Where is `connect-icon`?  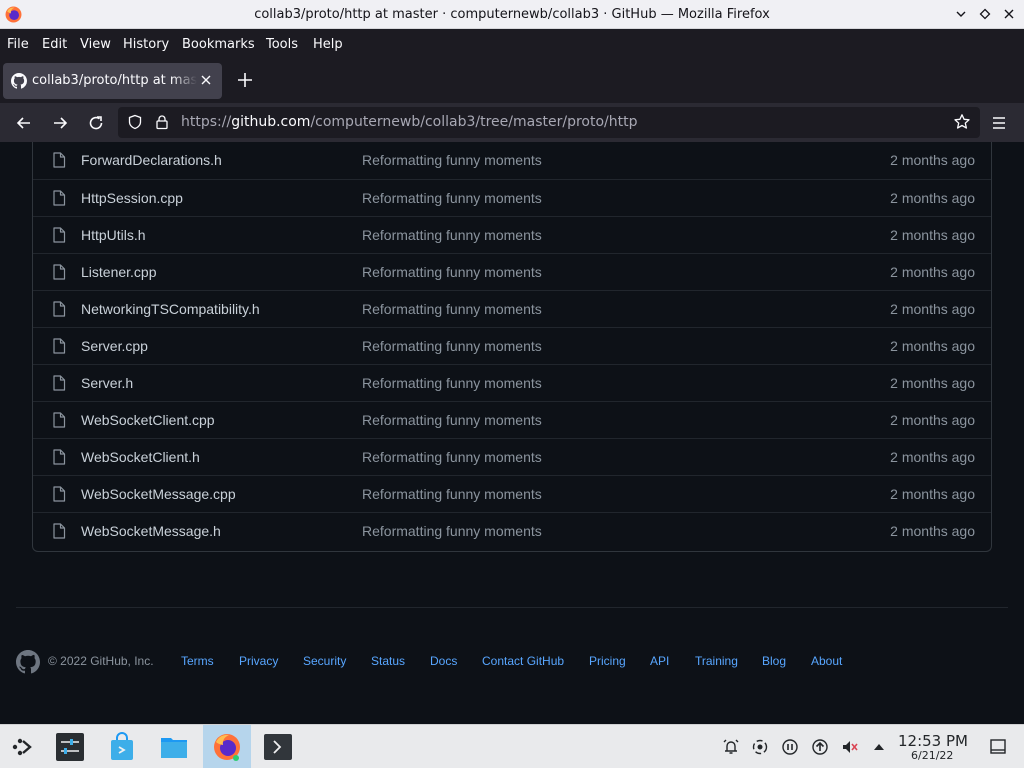 connect-icon is located at coordinates (760, 747).